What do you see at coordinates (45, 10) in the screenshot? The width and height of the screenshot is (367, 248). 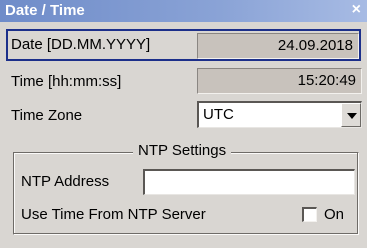 I see `window-title: Date / Time` at bounding box center [45, 10].